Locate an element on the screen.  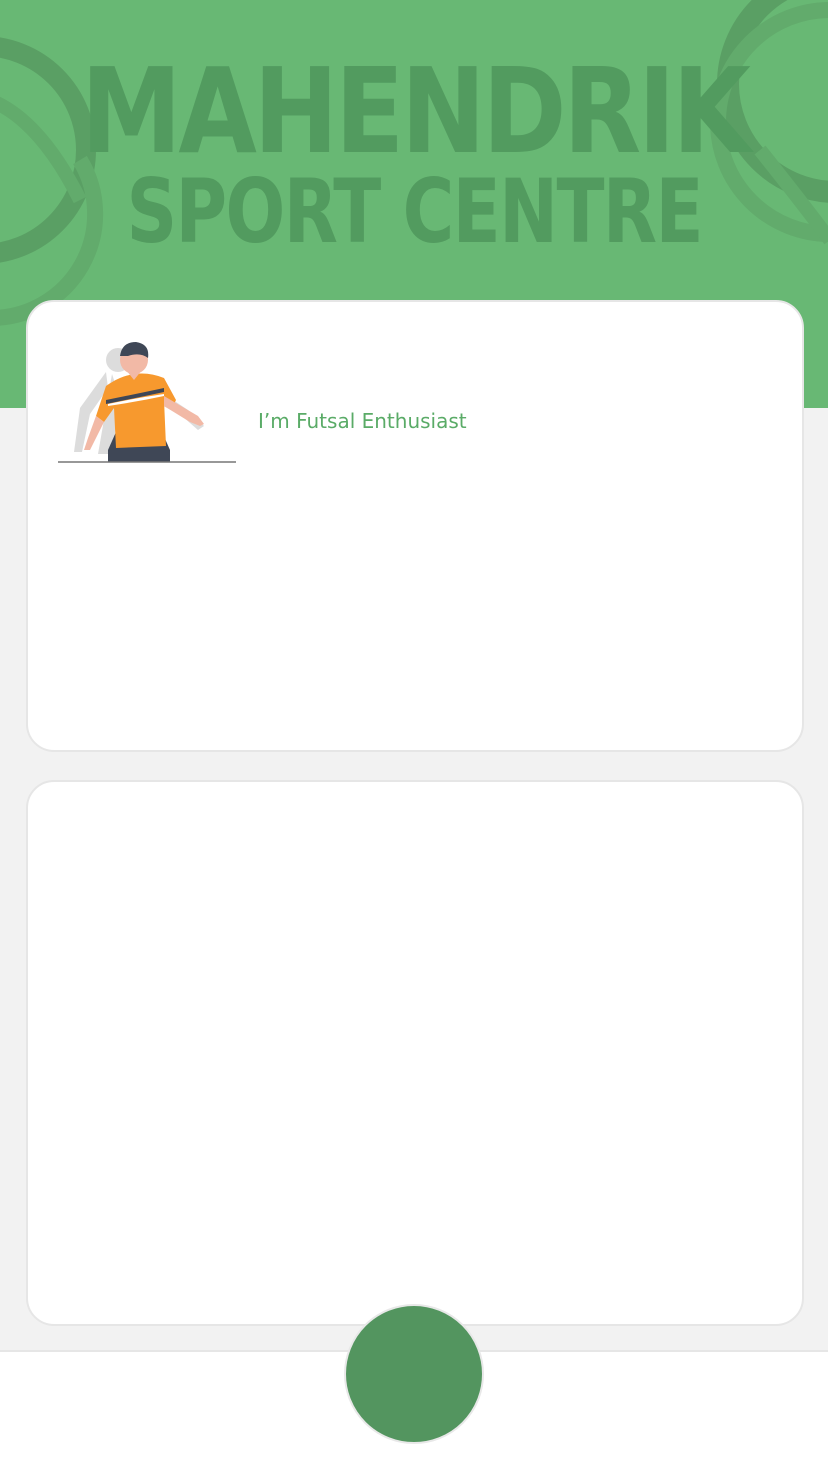
brand-subtitle: SPORT CENTRE is located at coordinates (414, 211).